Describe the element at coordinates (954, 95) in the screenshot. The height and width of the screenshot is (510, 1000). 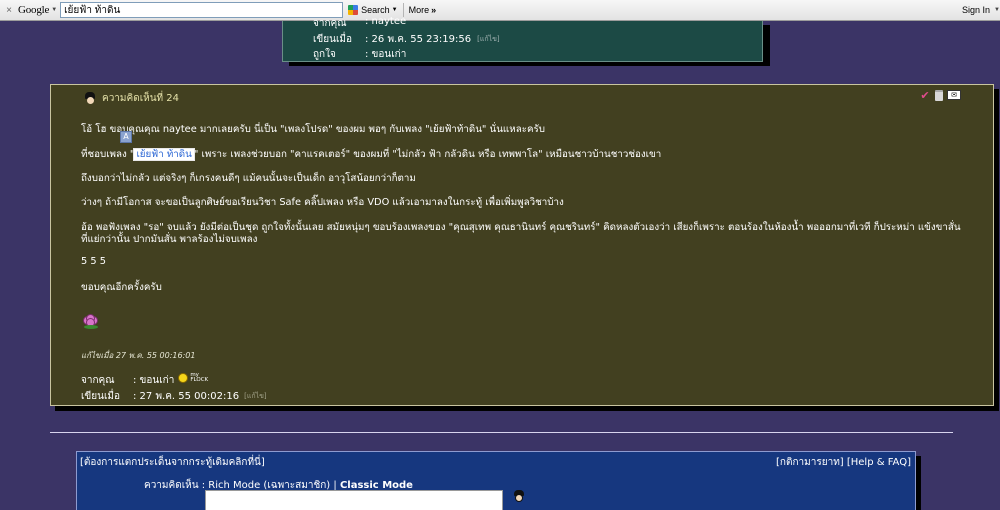
I see `message-icon: ✉` at that location.